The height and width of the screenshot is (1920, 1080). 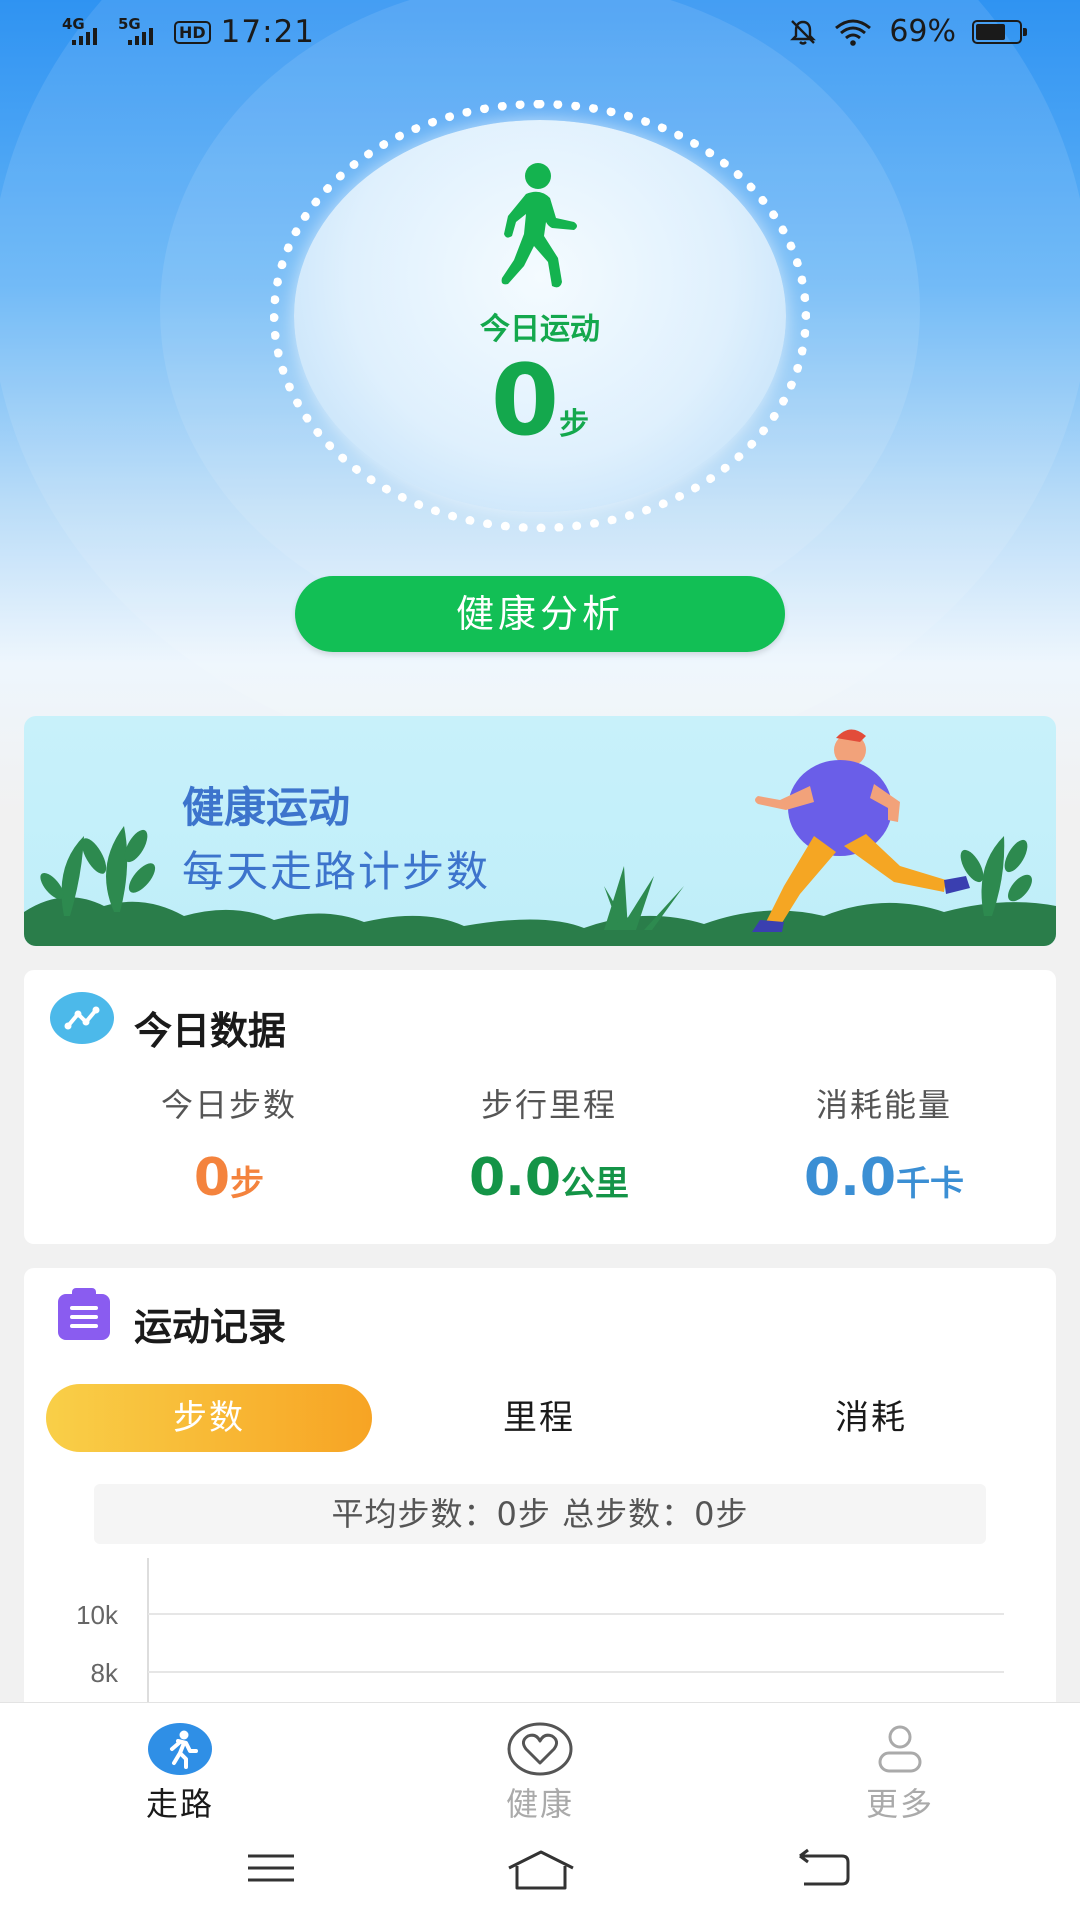 What do you see at coordinates (922, 31) in the screenshot?
I see `battery-percent: 69%` at bounding box center [922, 31].